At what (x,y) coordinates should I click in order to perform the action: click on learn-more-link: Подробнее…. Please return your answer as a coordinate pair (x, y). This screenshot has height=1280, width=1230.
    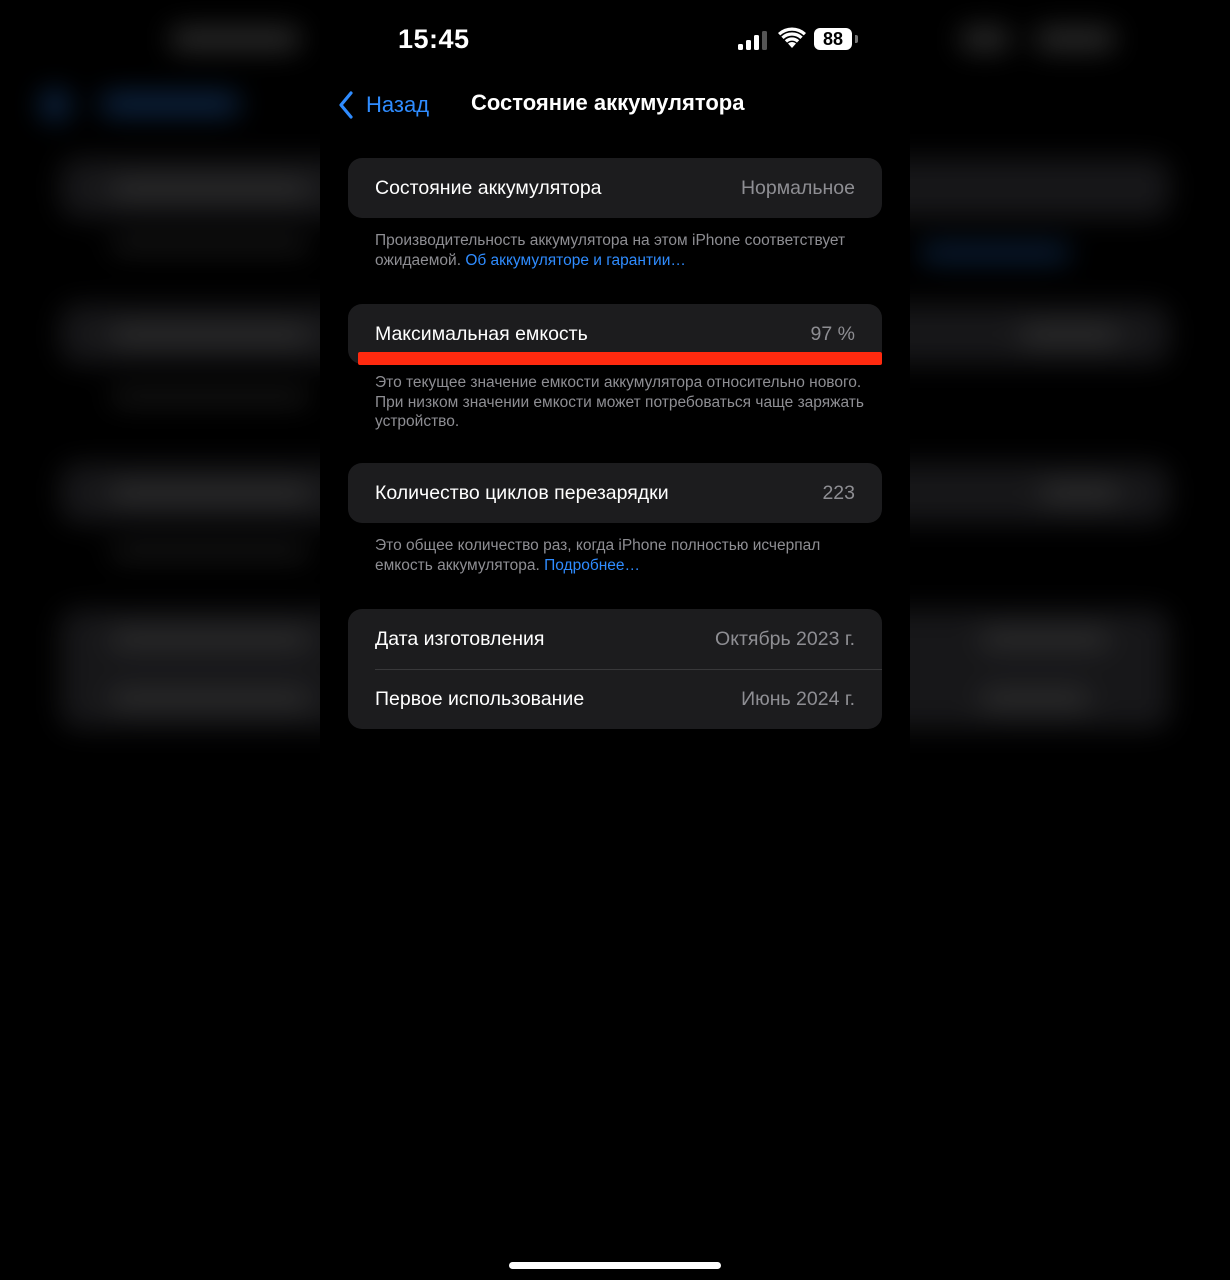
    Looking at the image, I should click on (592, 565).